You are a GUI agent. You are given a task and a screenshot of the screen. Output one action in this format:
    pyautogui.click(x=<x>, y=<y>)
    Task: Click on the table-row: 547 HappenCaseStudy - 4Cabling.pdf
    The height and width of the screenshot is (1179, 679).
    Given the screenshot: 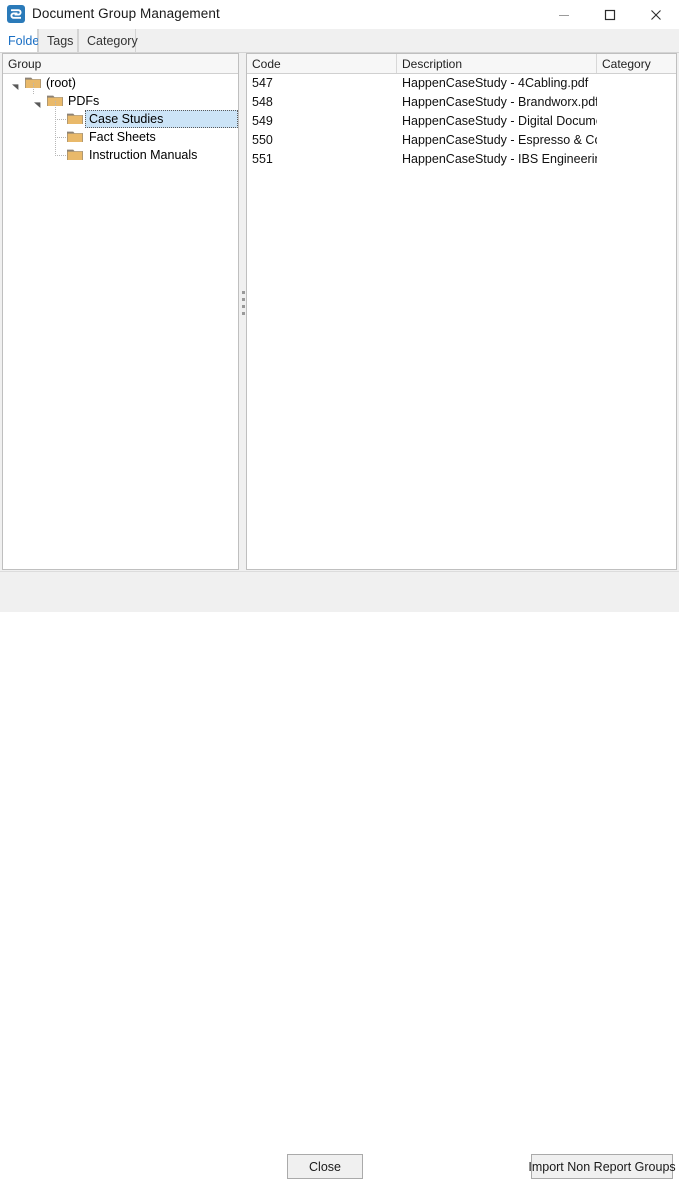 What is the action you would take?
    pyautogui.click(x=461, y=83)
    